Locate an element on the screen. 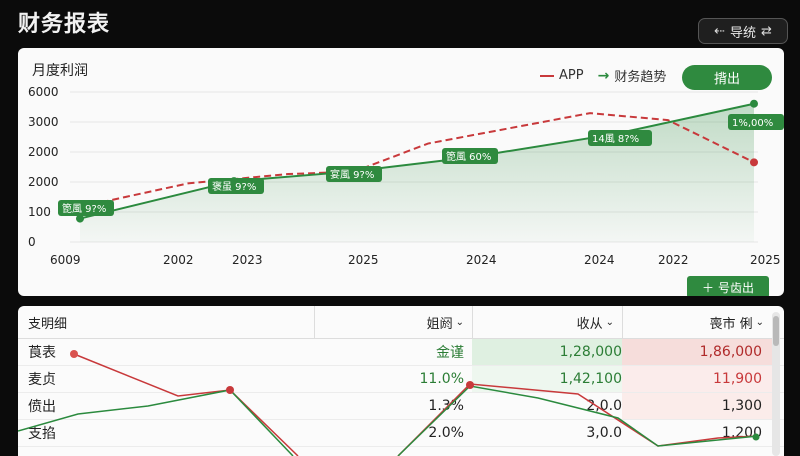 Image resolution: width=800 pixels, height=456 pixels. row-value-a: 金谨 is located at coordinates (450, 353).